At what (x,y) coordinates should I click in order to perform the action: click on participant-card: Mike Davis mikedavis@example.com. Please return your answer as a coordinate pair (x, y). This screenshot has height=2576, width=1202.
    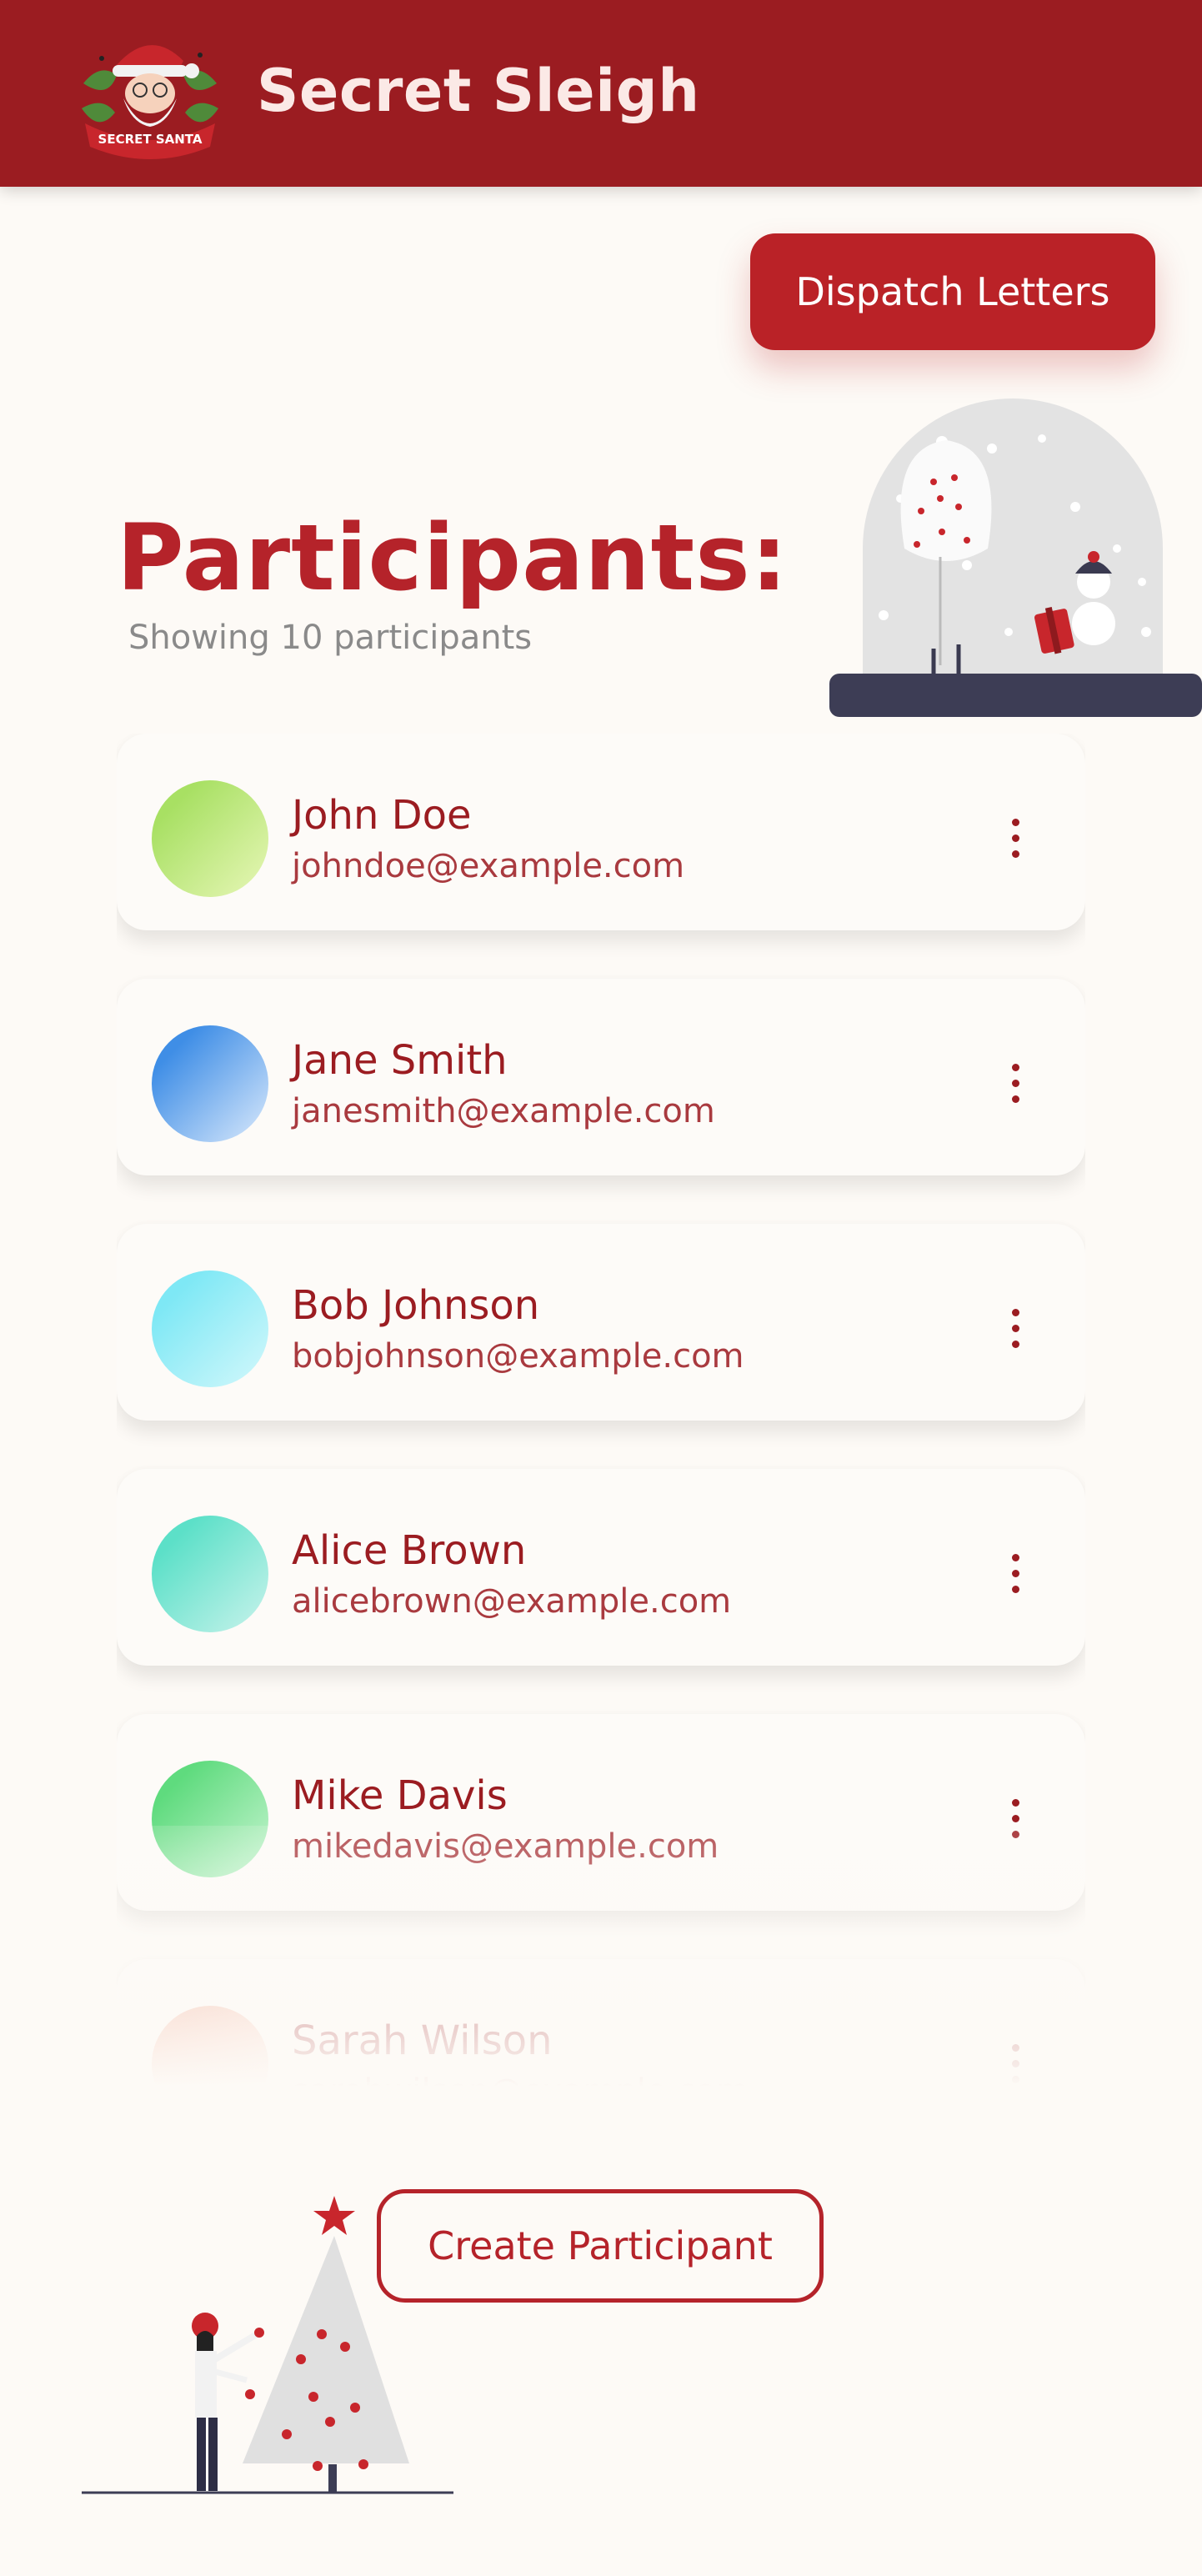
    Looking at the image, I should click on (601, 1812).